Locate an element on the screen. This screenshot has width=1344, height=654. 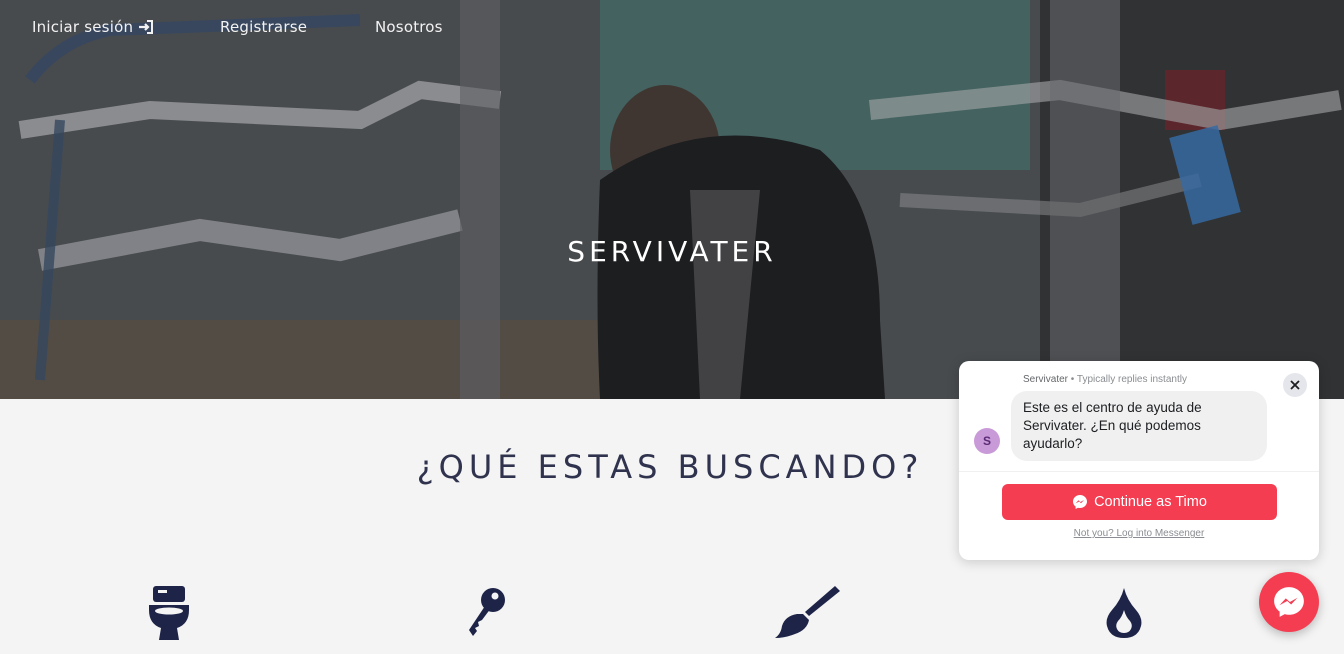
about-link: Nosotros is located at coordinates (409, 27).